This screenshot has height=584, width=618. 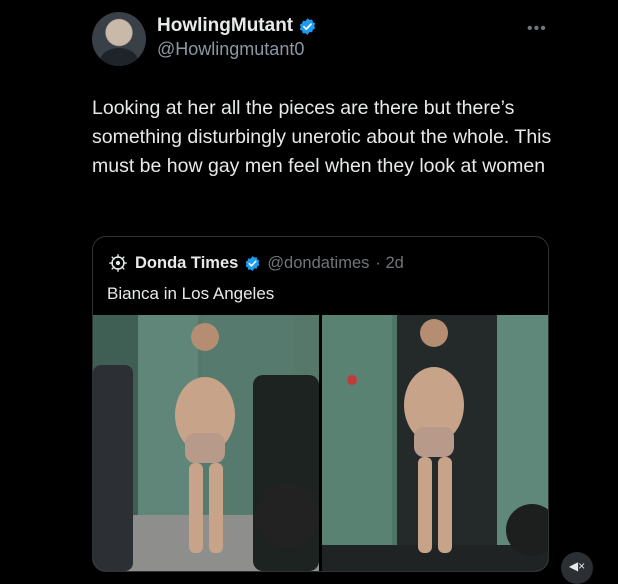 I want to click on quoted-author-handle: @dondatimes, so click(x=318, y=263).